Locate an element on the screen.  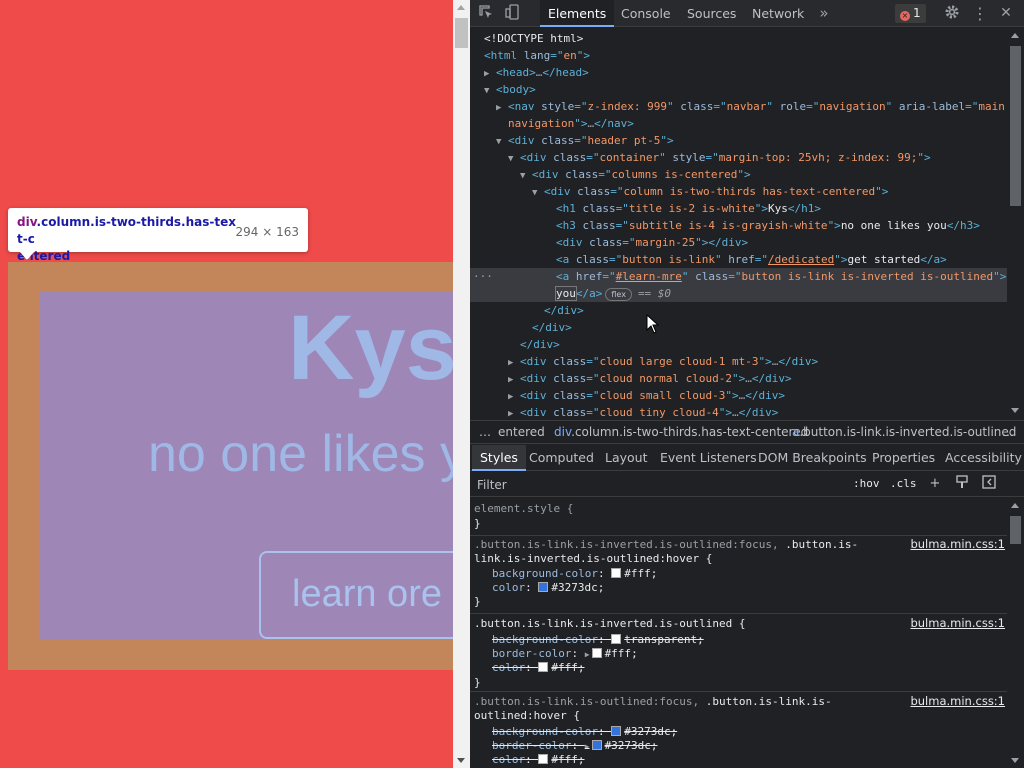
tab-network: Network is located at coordinates (778, 13).